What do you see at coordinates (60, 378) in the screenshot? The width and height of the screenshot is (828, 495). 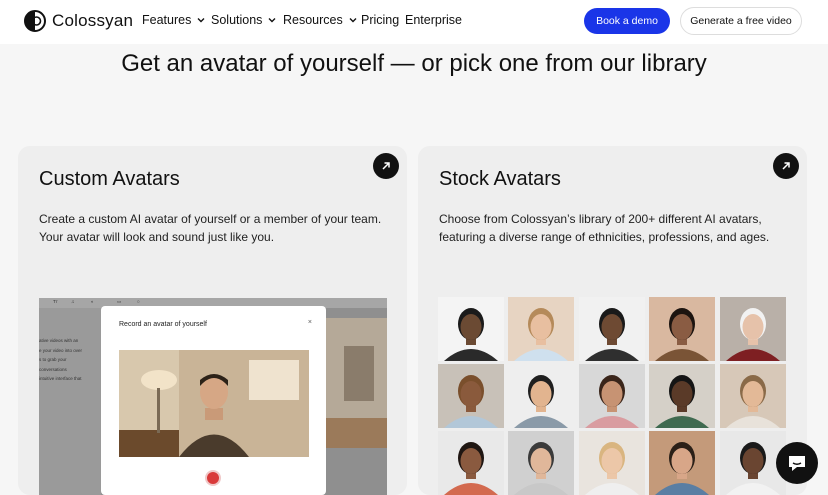 I see `sidebar-line: intuitive interface that` at bounding box center [60, 378].